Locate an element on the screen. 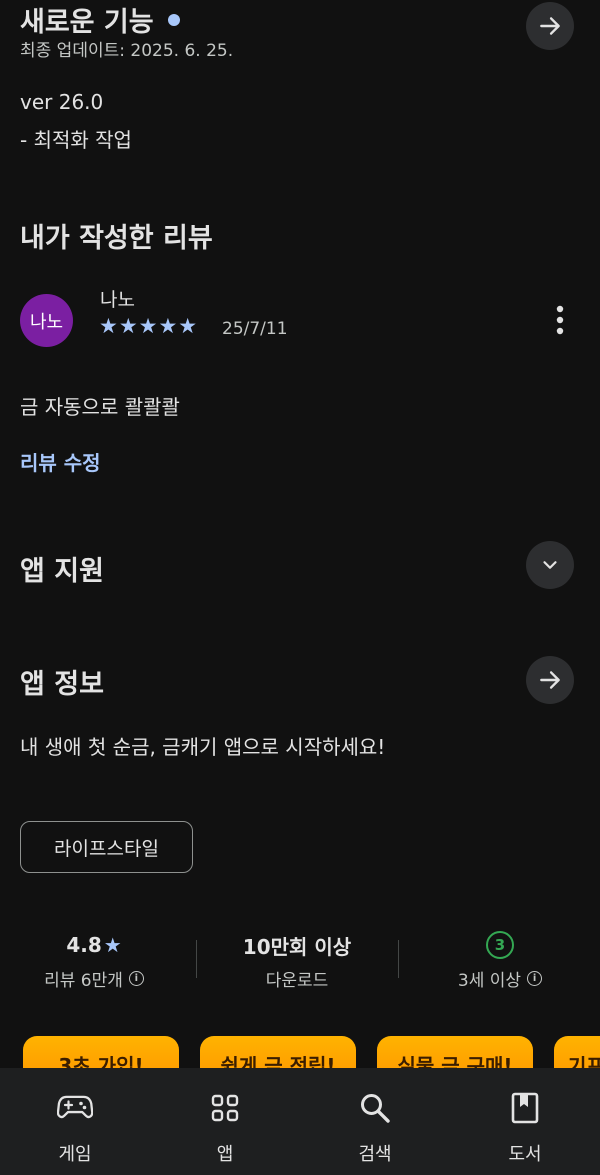  downloads-label: 다운로드 is located at coordinates (297, 981).